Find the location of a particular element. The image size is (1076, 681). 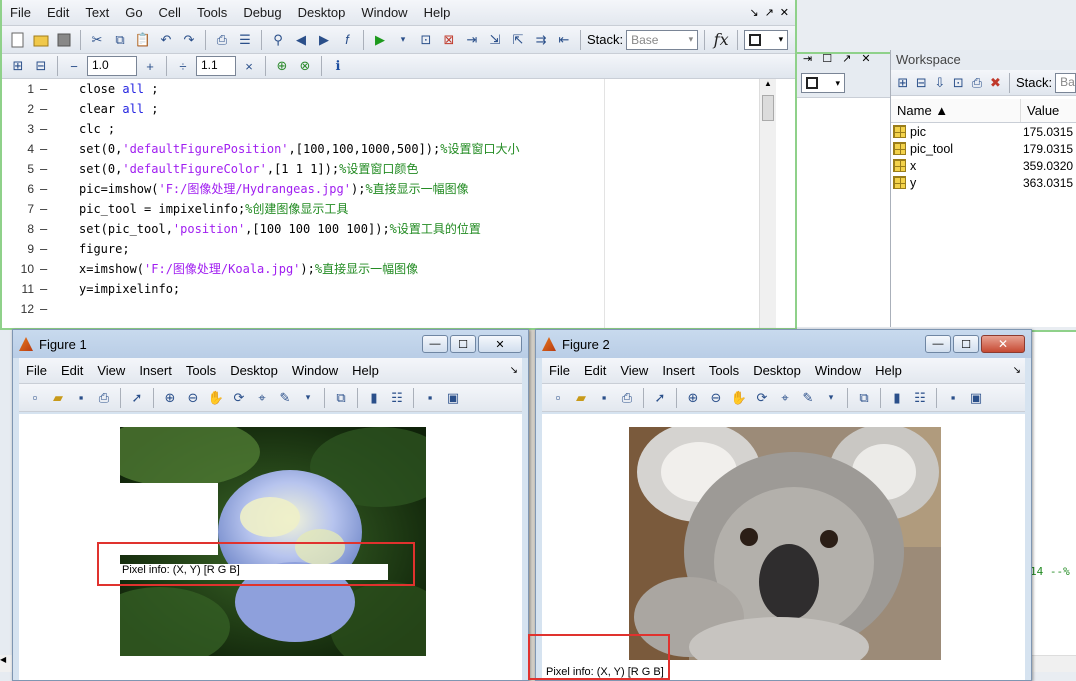

scroll-thumb is located at coordinates (768, 108).